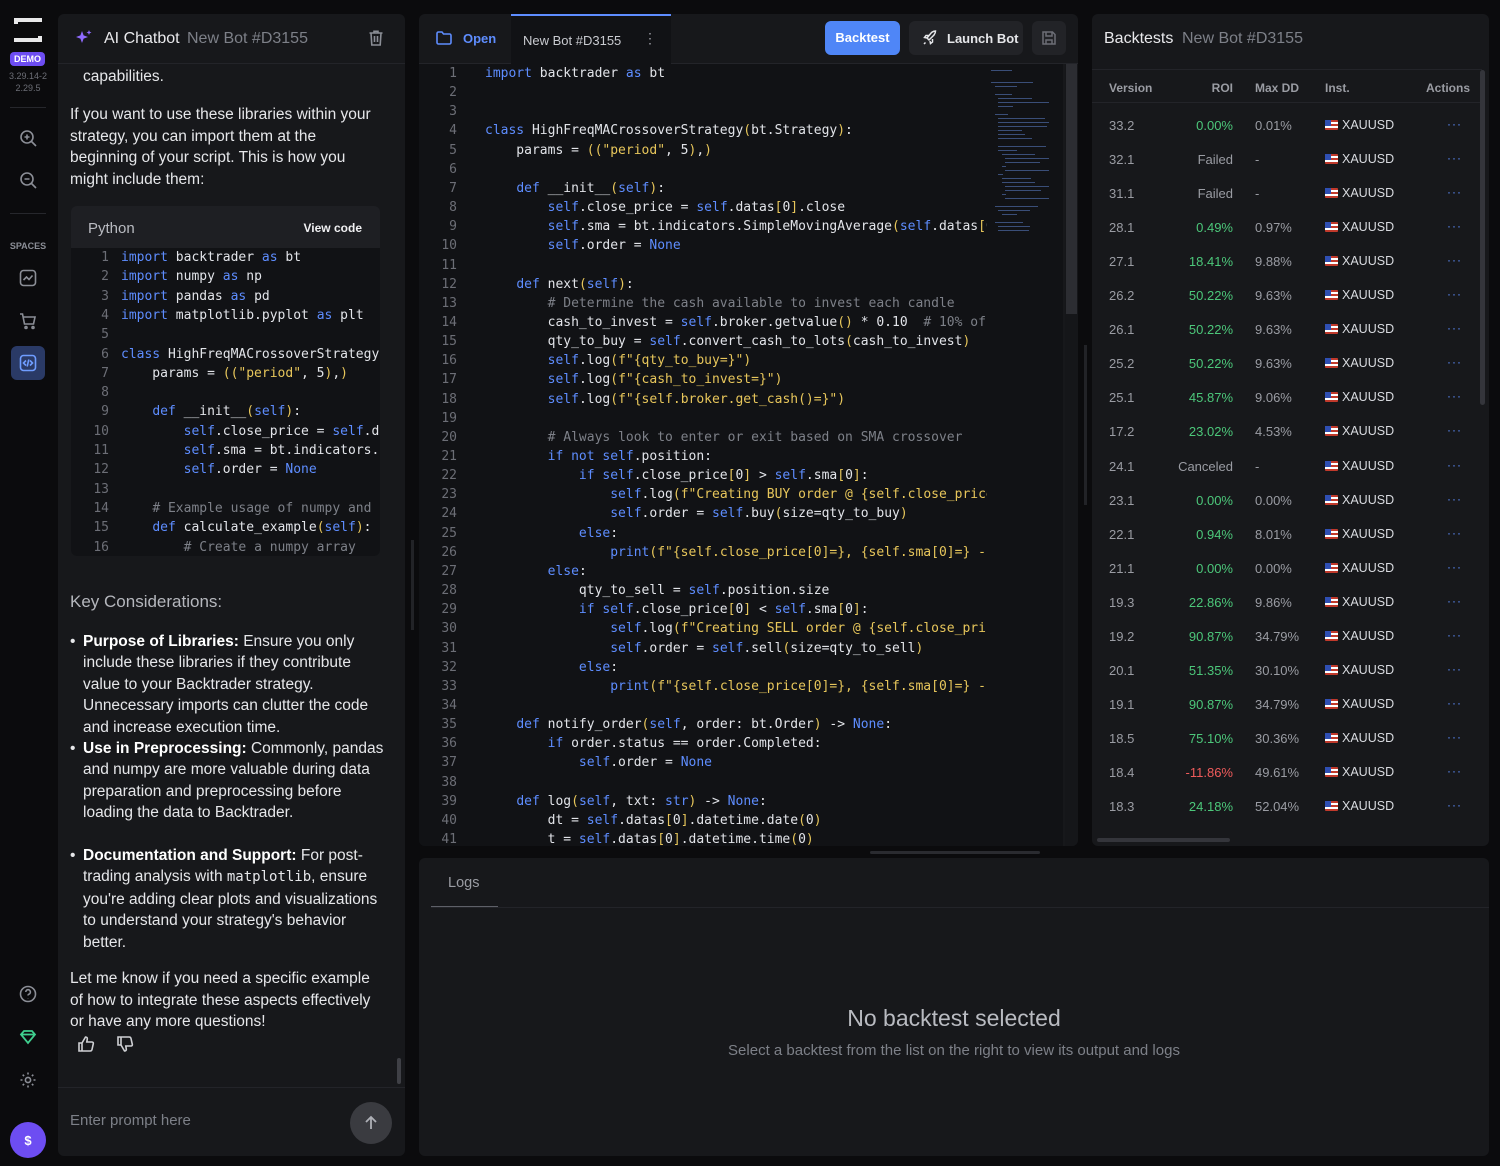  Describe the element at coordinates (1287, 772) in the screenshot. I see `table-row: 18.4 -11.86% 49.61% XAUUSD ···` at that location.